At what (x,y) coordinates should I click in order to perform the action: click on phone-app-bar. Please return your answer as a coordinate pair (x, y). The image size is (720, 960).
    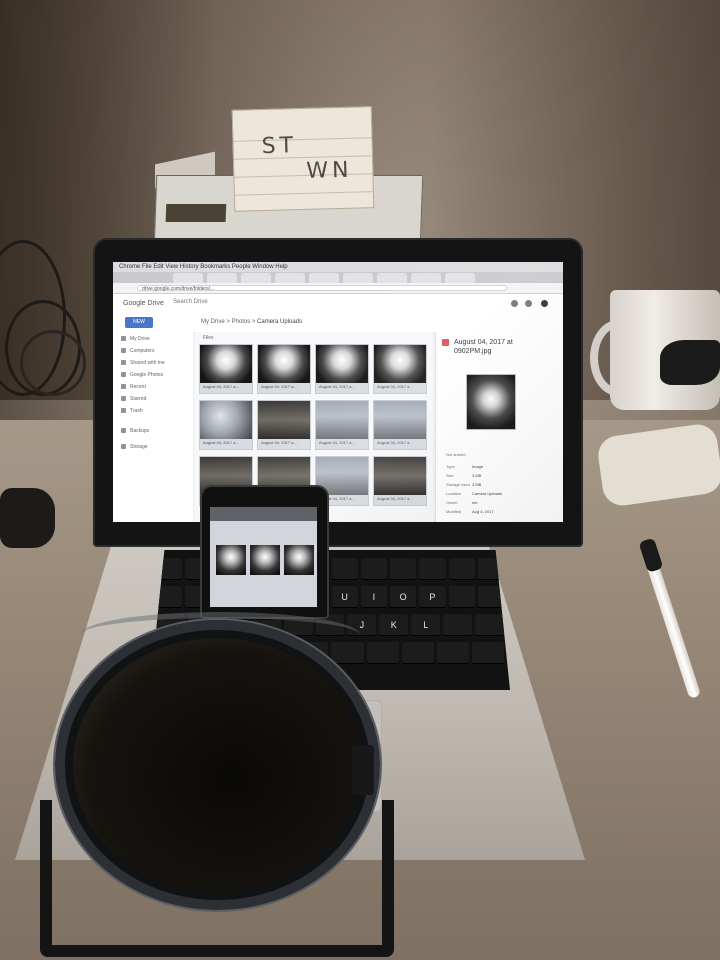
    Looking at the image, I should click on (263, 514).